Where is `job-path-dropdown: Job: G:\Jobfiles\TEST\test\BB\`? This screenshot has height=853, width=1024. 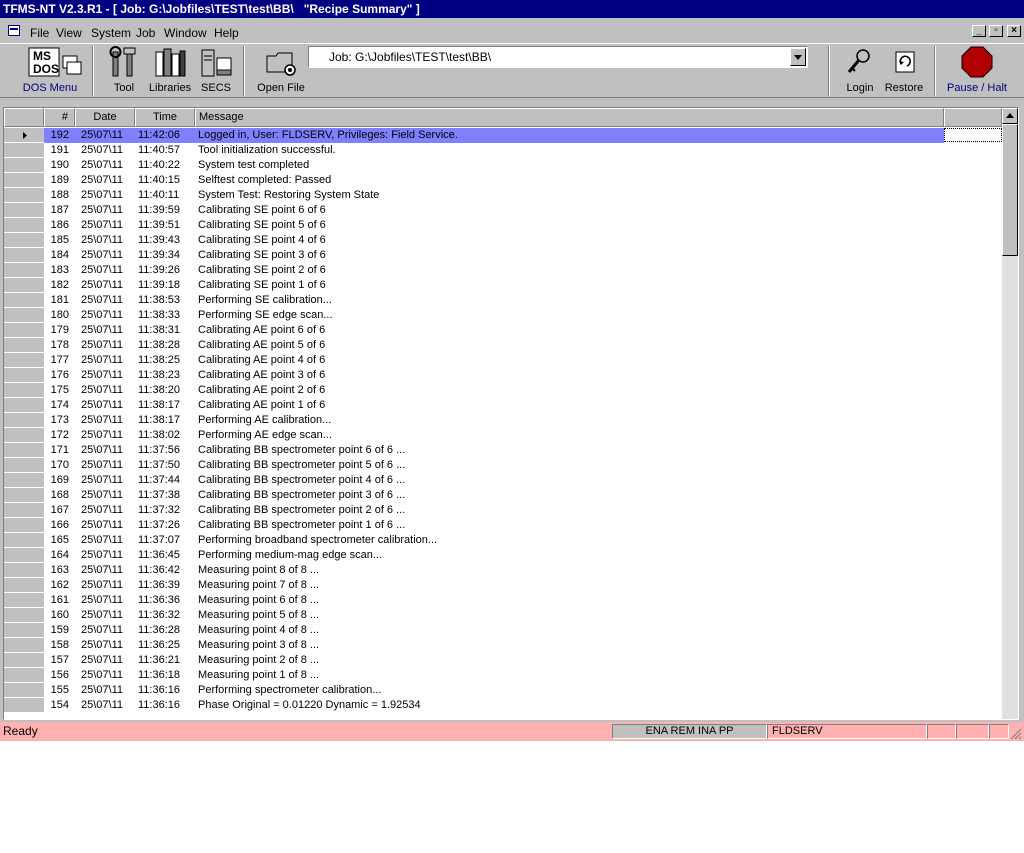 job-path-dropdown: Job: G:\Jobfiles\TEST\test\BB\ is located at coordinates (558, 57).